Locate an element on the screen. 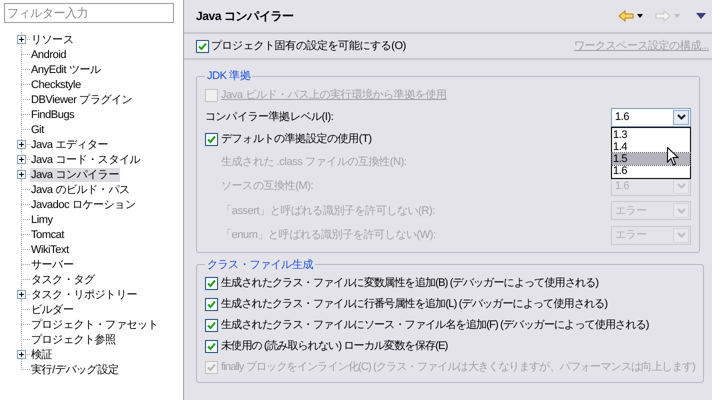 The image size is (712, 400). tree-item: FindBugs is located at coordinates (53, 115).